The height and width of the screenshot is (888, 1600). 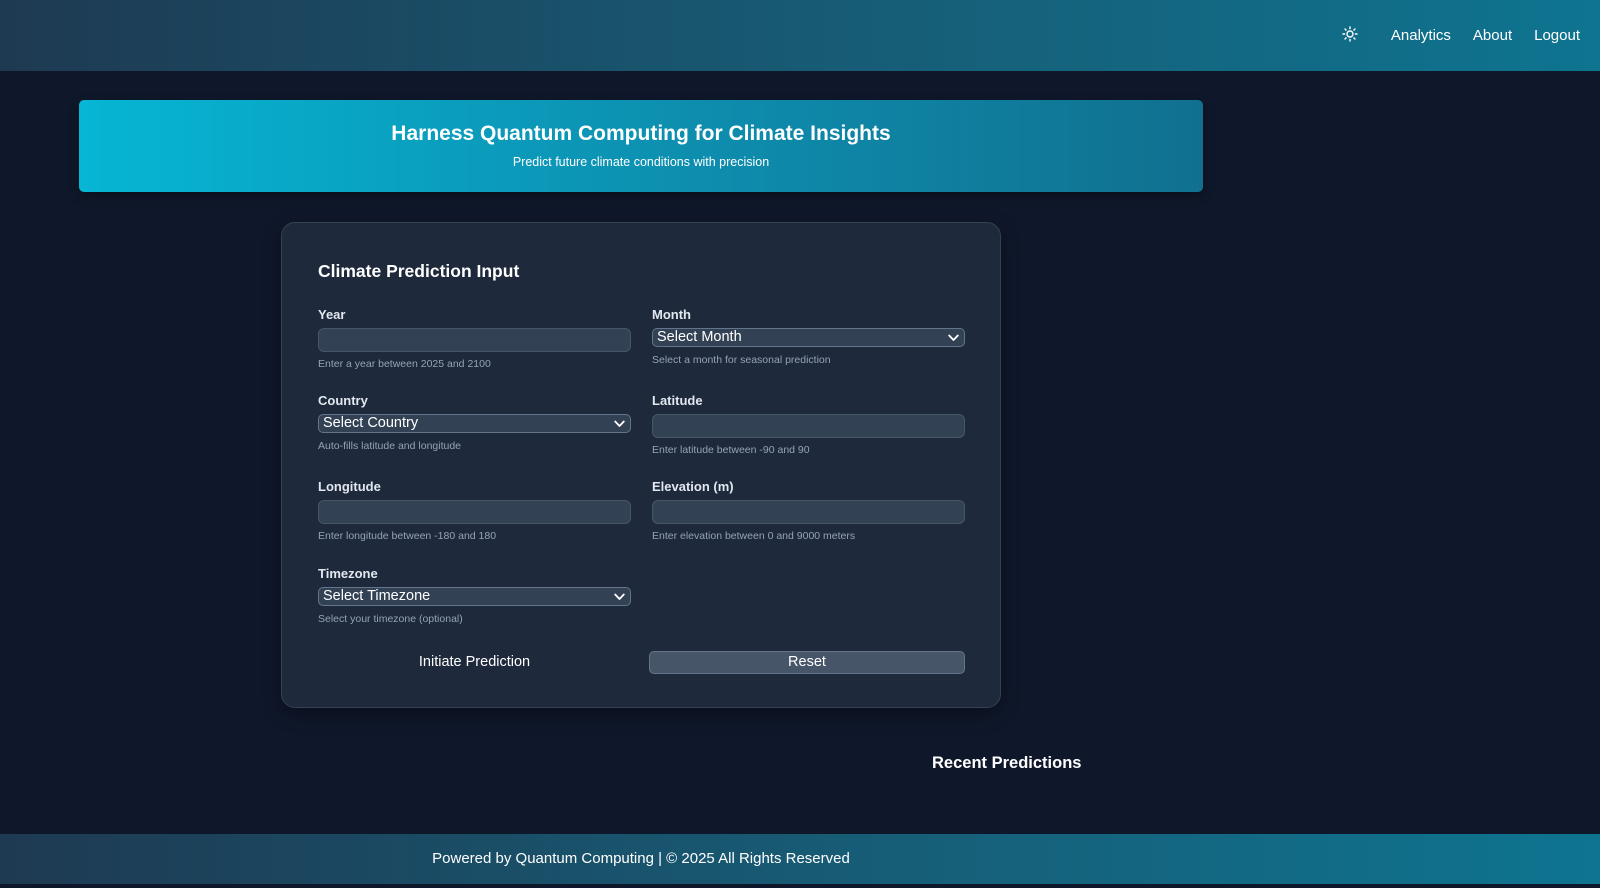 What do you see at coordinates (348, 573) in the screenshot?
I see `timezone-label: Timezone` at bounding box center [348, 573].